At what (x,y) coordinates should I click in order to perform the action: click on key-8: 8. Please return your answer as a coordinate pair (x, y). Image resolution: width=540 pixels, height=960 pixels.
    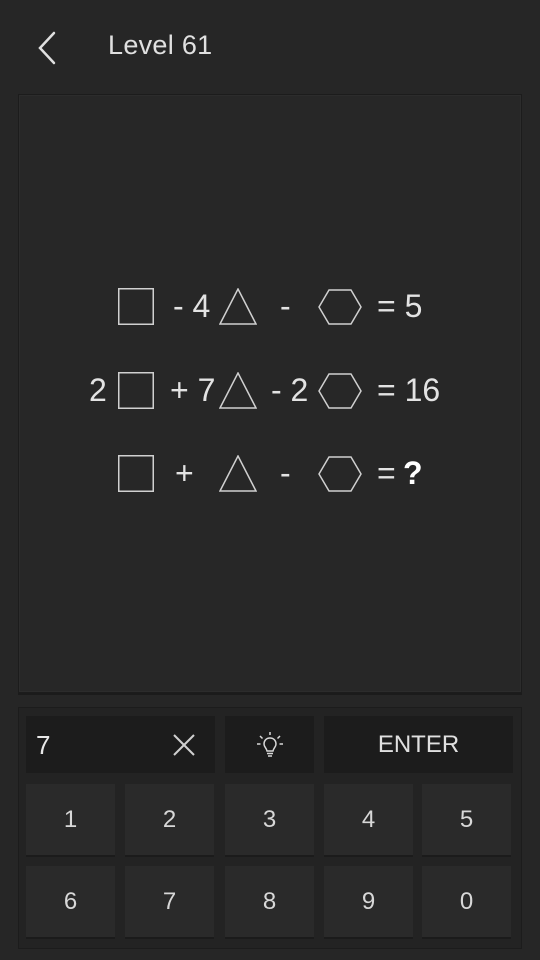
    Looking at the image, I should click on (269, 902).